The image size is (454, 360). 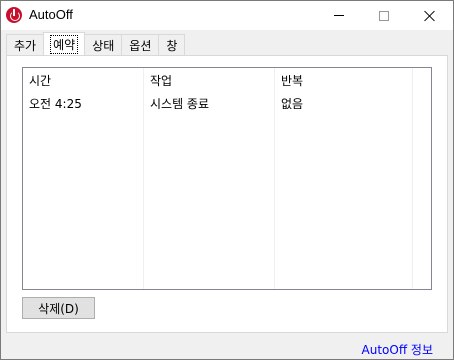 I want to click on tab-window: 창, so click(x=172, y=44).